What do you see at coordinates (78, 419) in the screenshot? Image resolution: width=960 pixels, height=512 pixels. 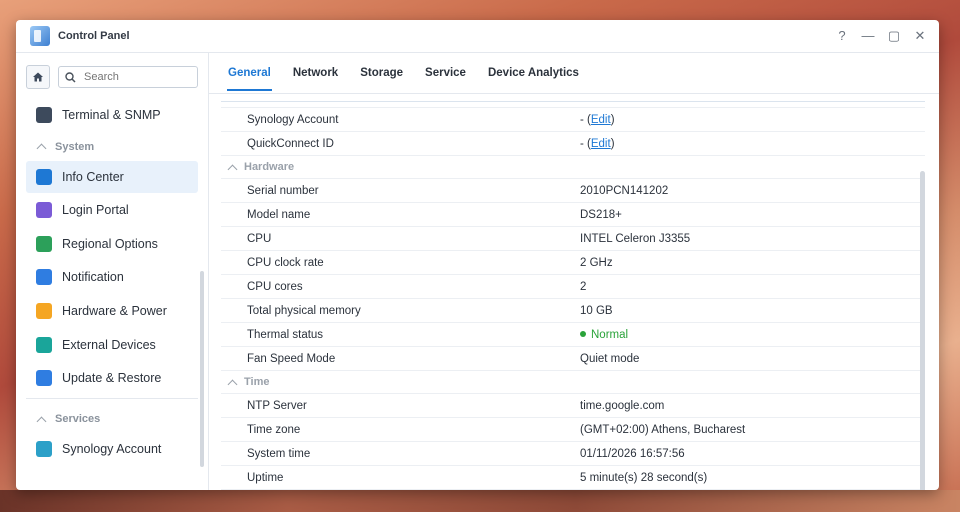 I see `sidebar-section-label: Services` at bounding box center [78, 419].